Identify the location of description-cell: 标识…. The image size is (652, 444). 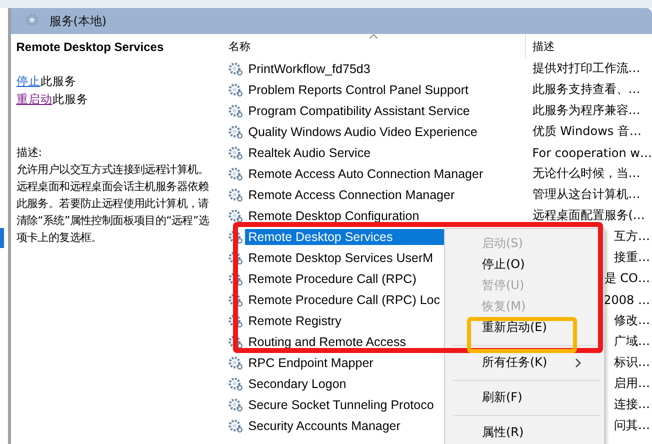
(632, 362).